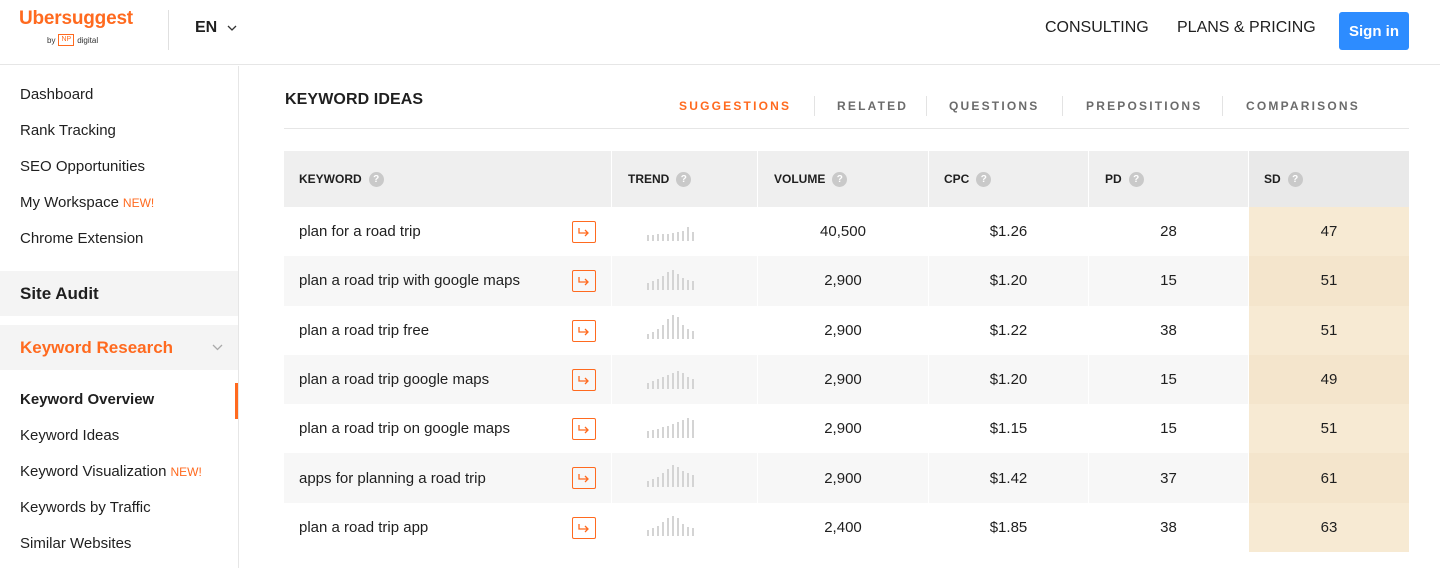  I want to click on keyword-cell: plan a road trip google maps, so click(448, 379).